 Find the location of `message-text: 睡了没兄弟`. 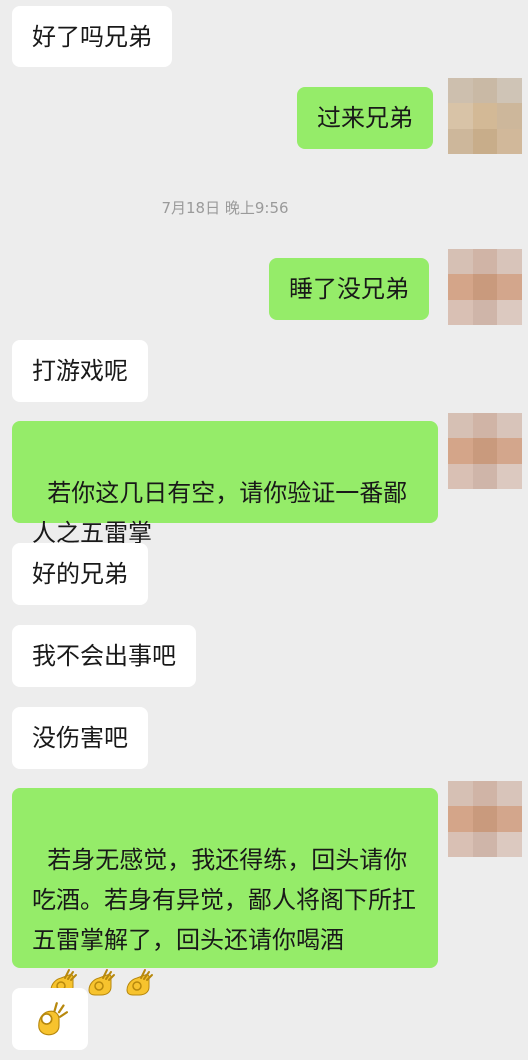

message-text: 睡了没兄弟 is located at coordinates (349, 289).